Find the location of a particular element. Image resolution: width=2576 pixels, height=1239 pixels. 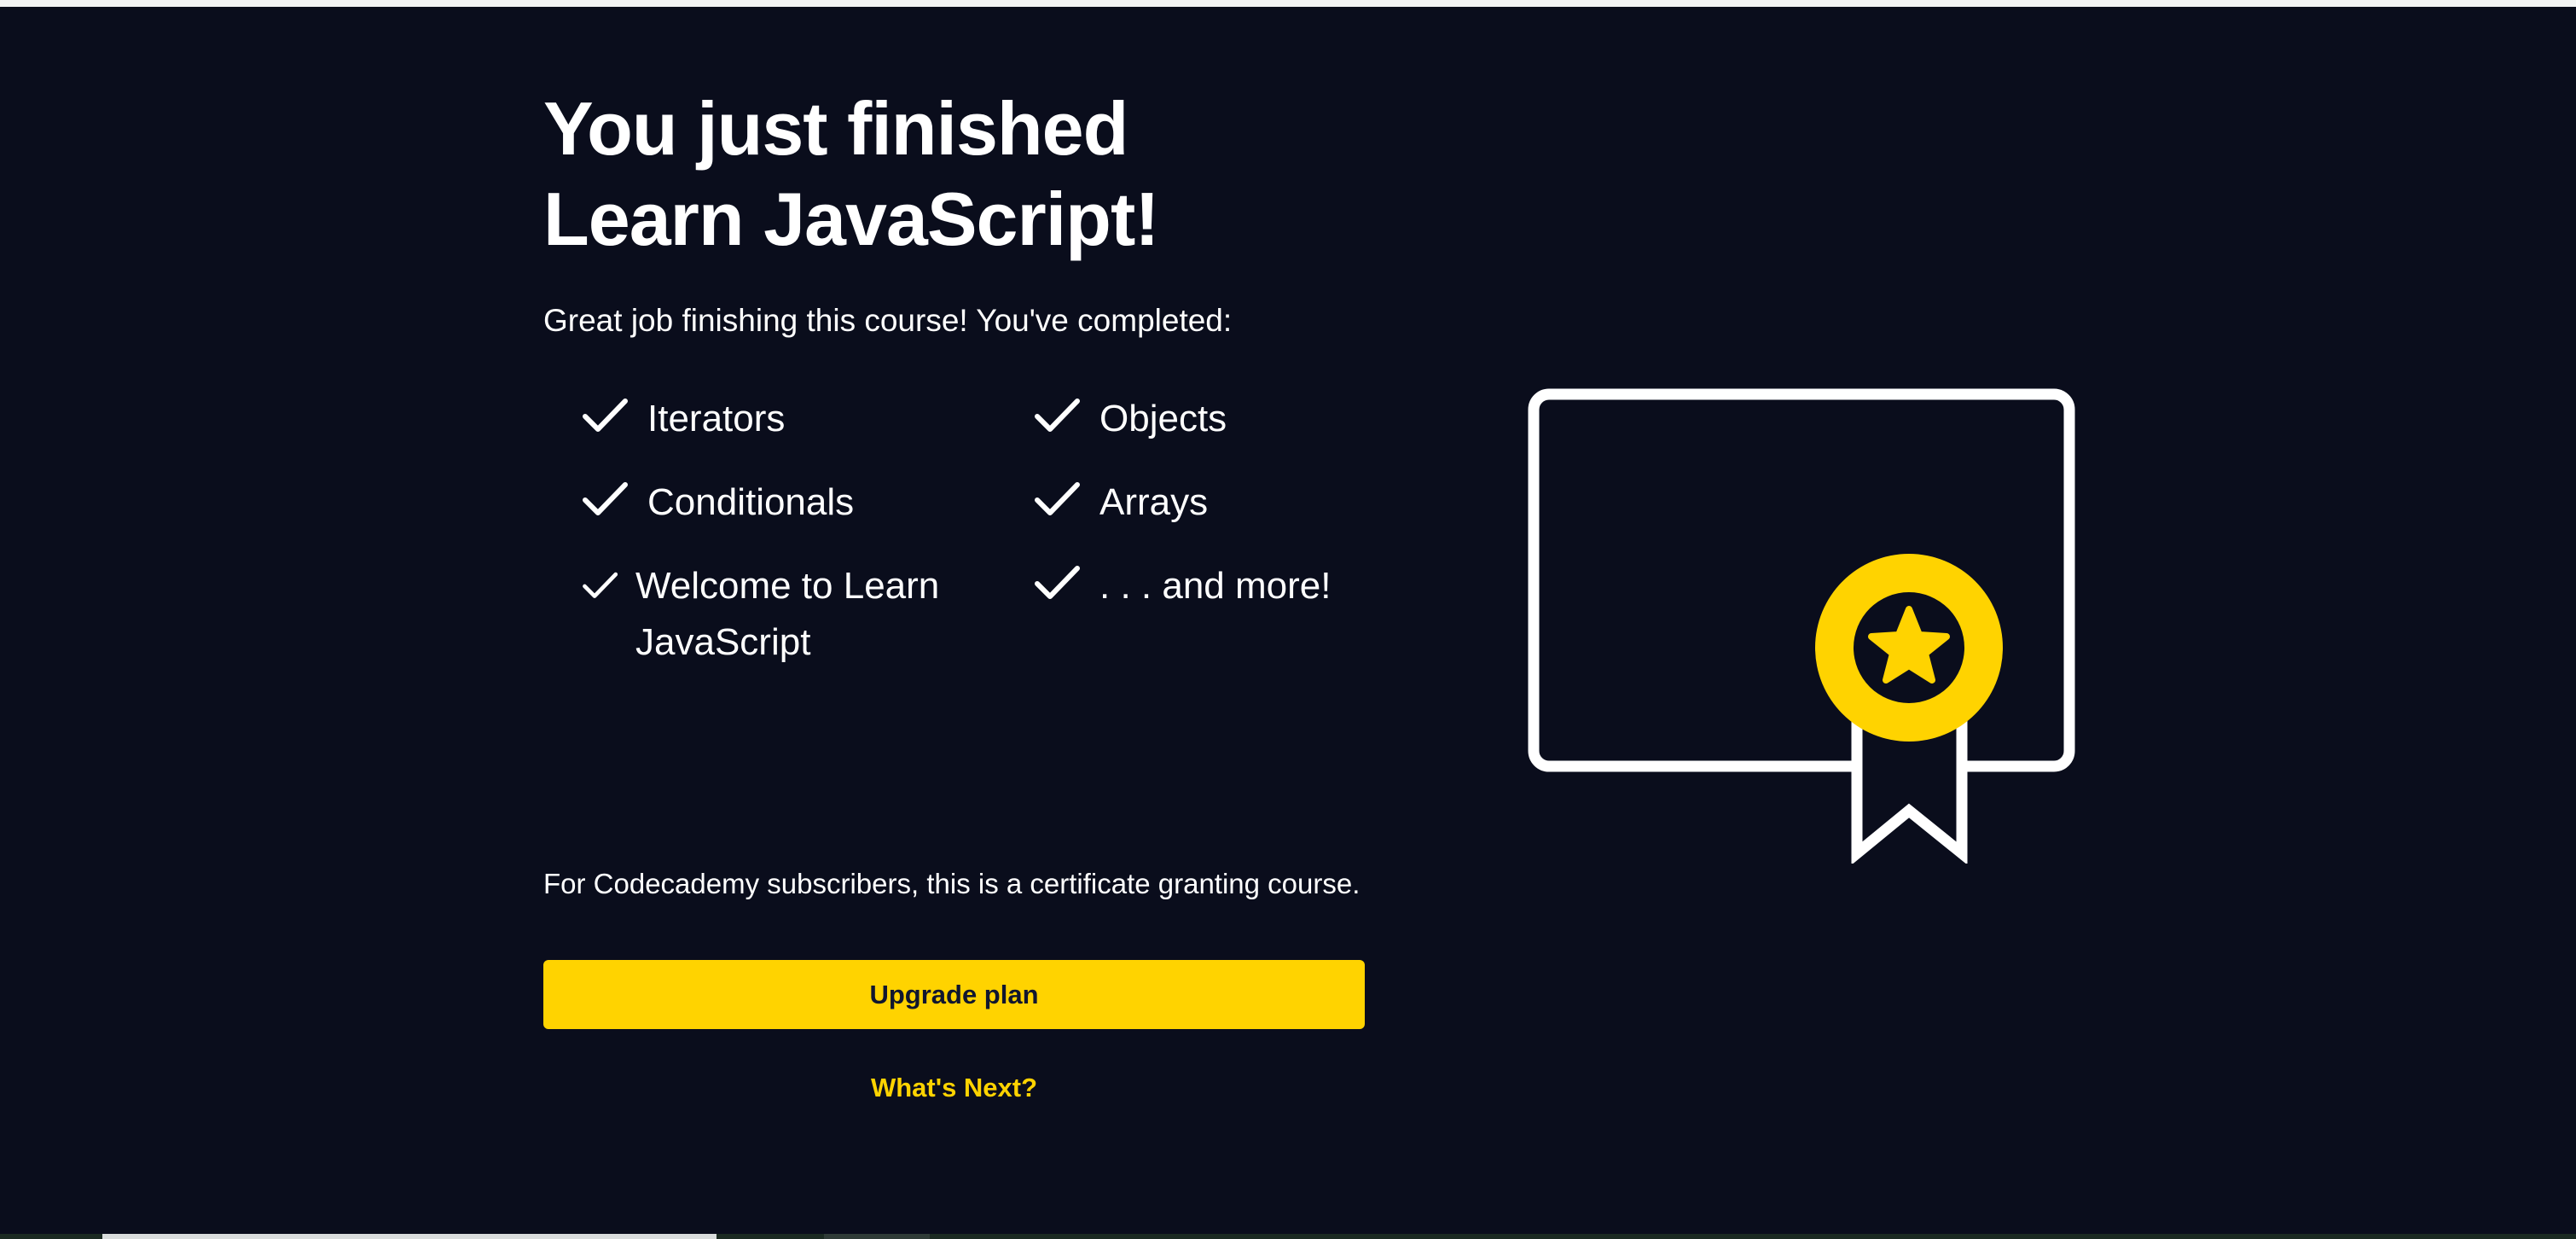

list-item-more: . . . and more! is located at coordinates (1183, 586).